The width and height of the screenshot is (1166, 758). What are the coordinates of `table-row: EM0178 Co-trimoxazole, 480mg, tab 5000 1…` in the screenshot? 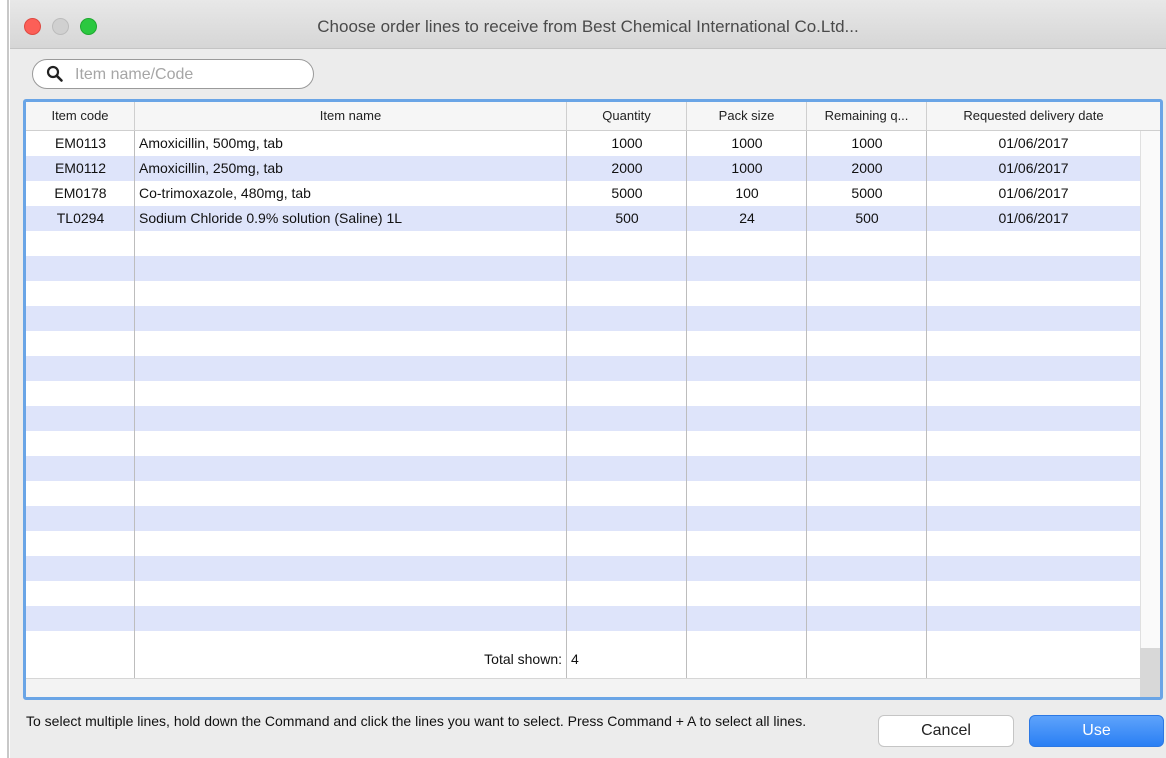 It's located at (583, 193).